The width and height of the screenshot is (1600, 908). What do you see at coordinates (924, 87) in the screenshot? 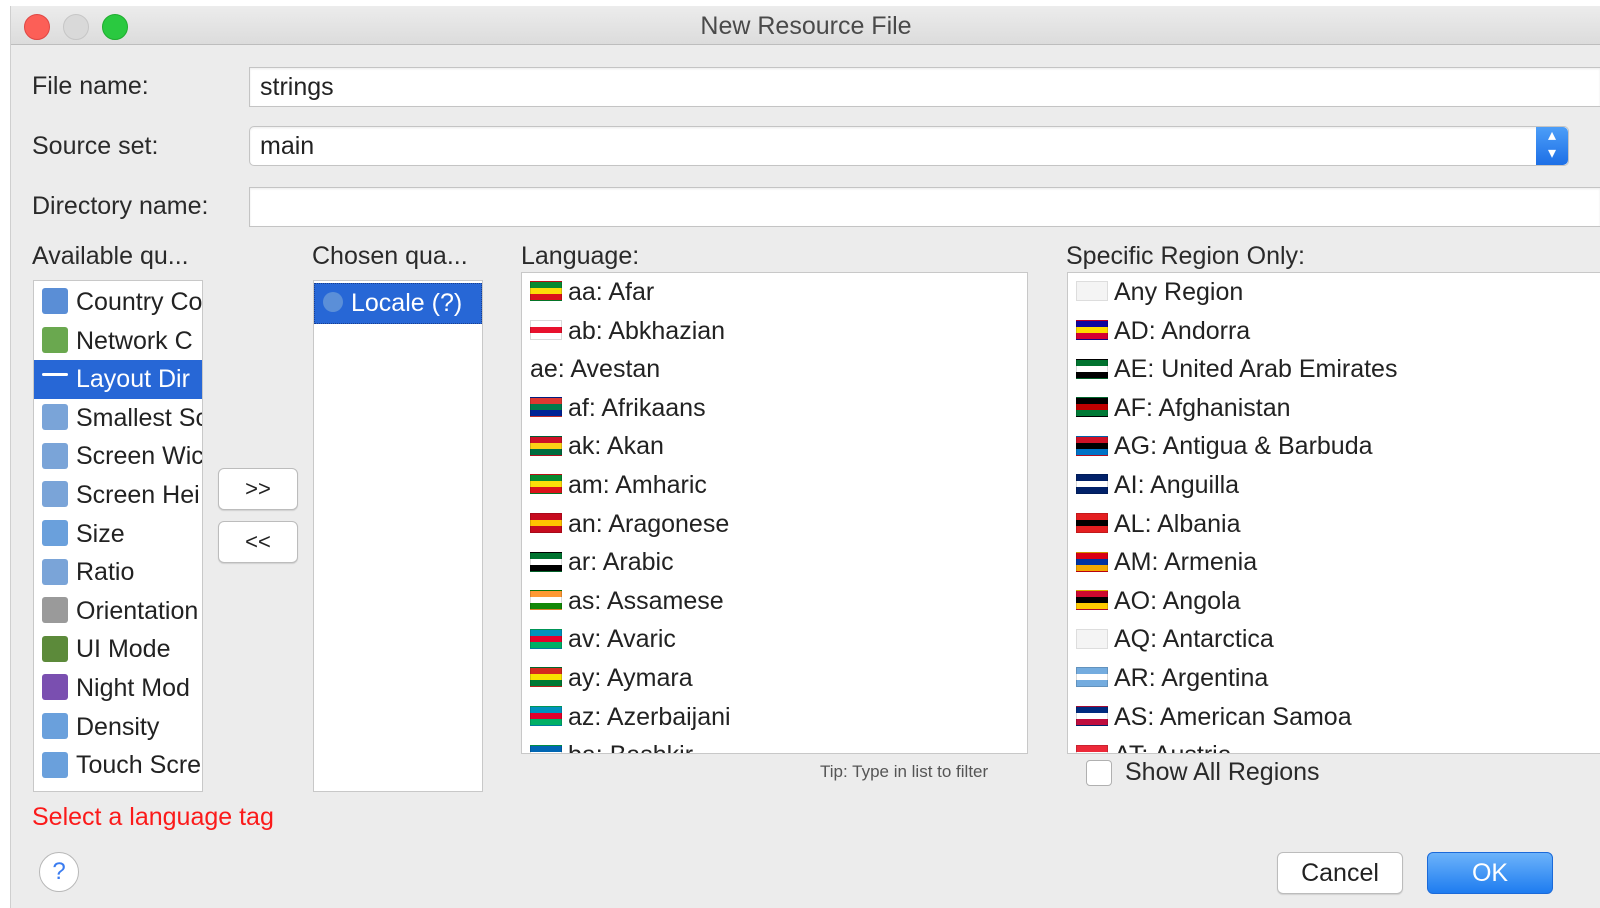
I see `file-name-field: strings` at bounding box center [924, 87].